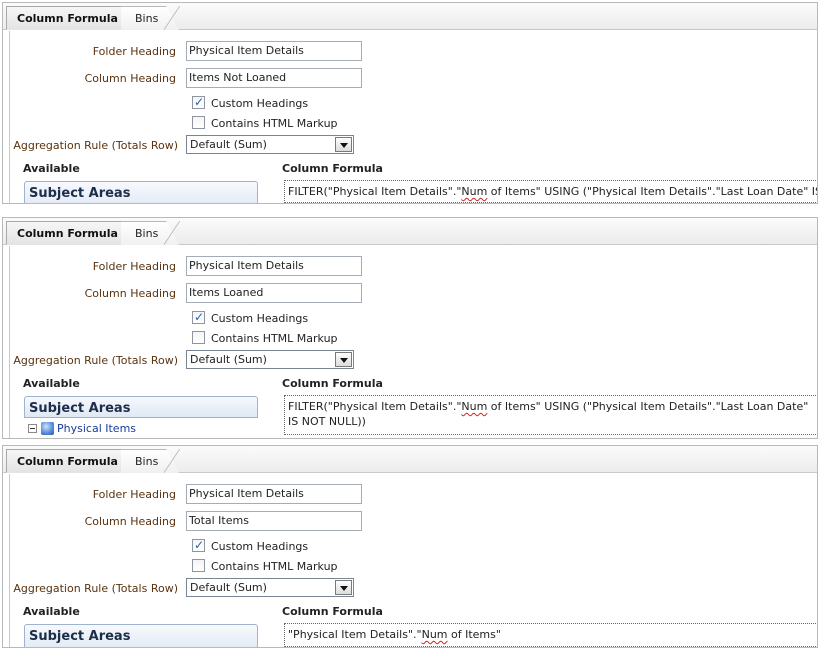 The height and width of the screenshot is (651, 822). Describe the element at coordinates (274, 521) in the screenshot. I see `column-heading-input: Total Items` at that location.